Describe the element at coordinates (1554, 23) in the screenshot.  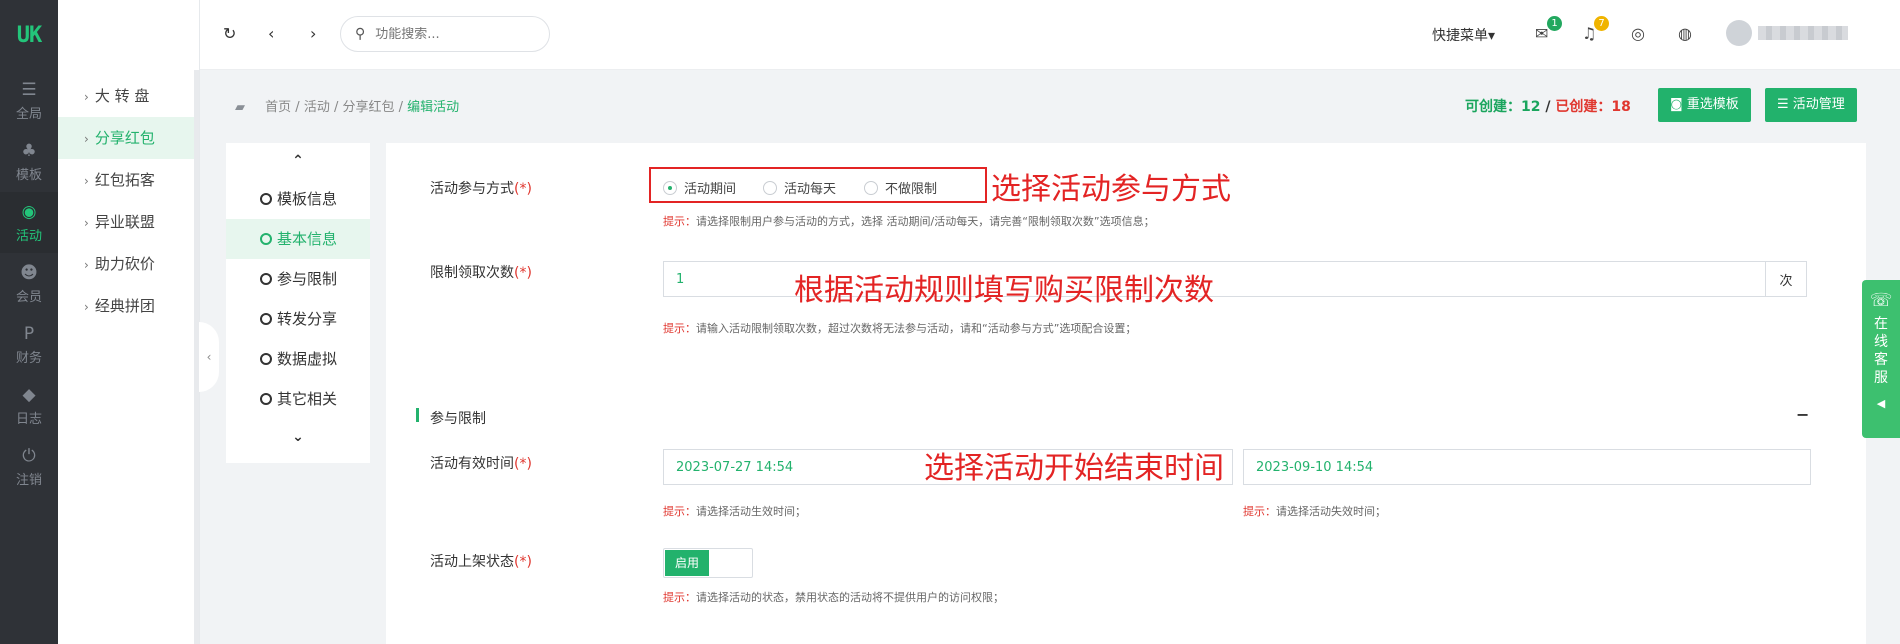
I see `mail-badge: 1` at that location.